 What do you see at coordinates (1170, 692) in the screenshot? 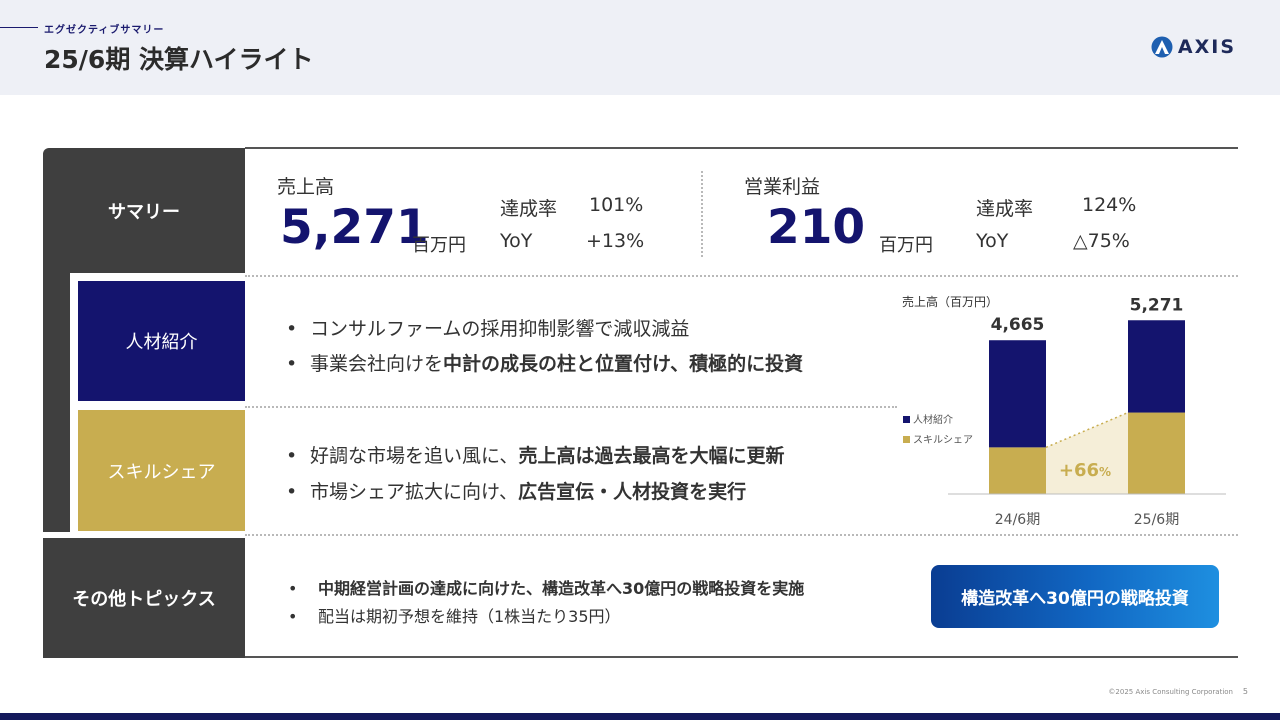
I see `footer-copyright: ©2025 Axis Consulting Corporation` at bounding box center [1170, 692].